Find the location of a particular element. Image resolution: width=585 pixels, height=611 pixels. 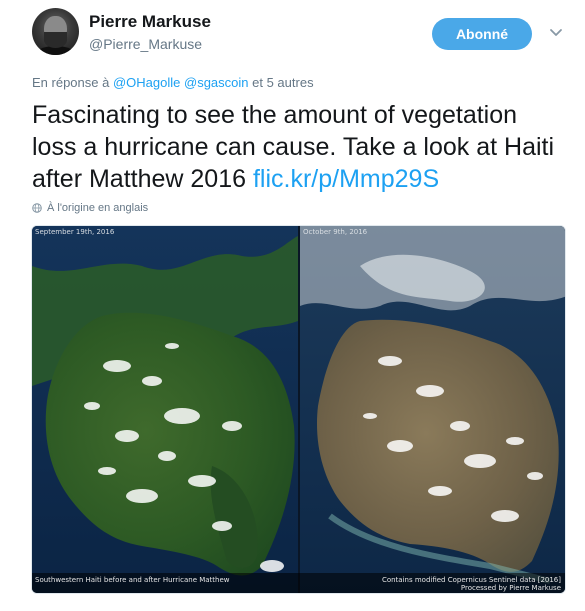

translation-label: À l'origine en anglais is located at coordinates (98, 208).